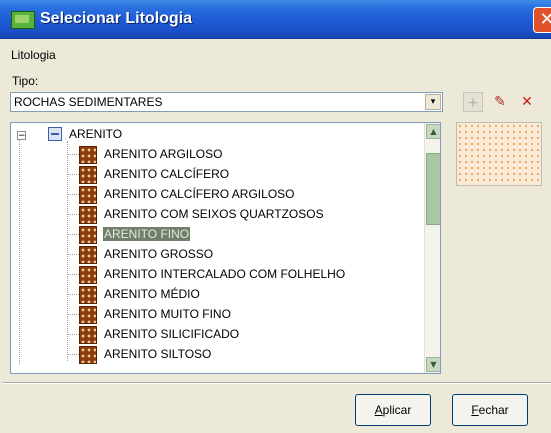 Image resolution: width=551 pixels, height=433 pixels. Describe the element at coordinates (116, 18) in the screenshot. I see `window-title: Selecionar Litologia` at that location.